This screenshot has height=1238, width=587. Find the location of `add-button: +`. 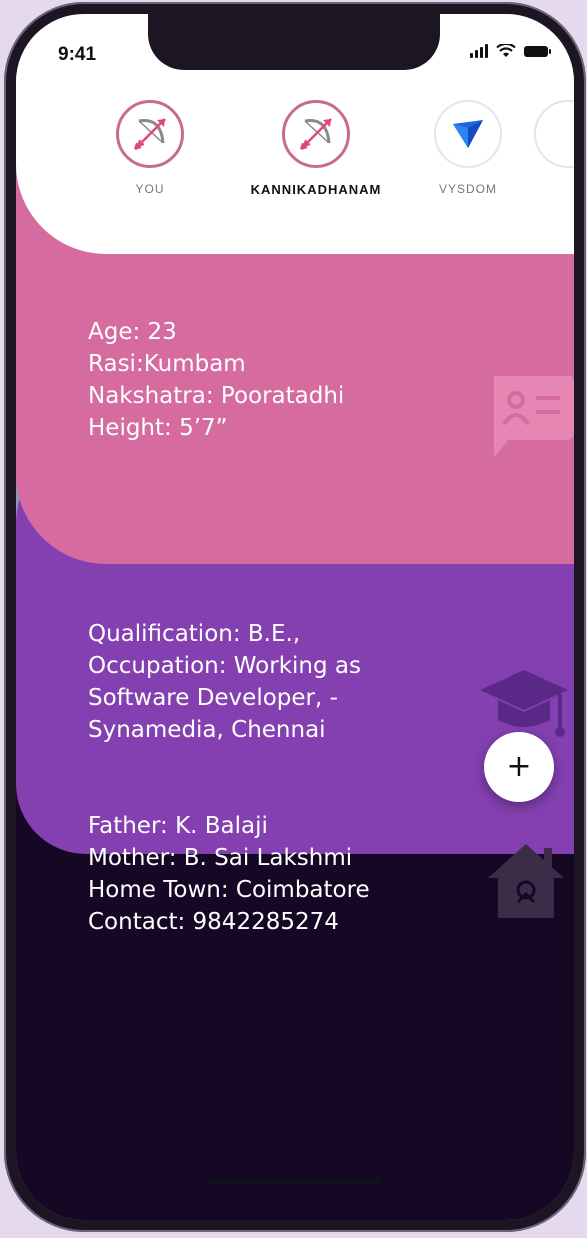

add-button: + is located at coordinates (519, 767).